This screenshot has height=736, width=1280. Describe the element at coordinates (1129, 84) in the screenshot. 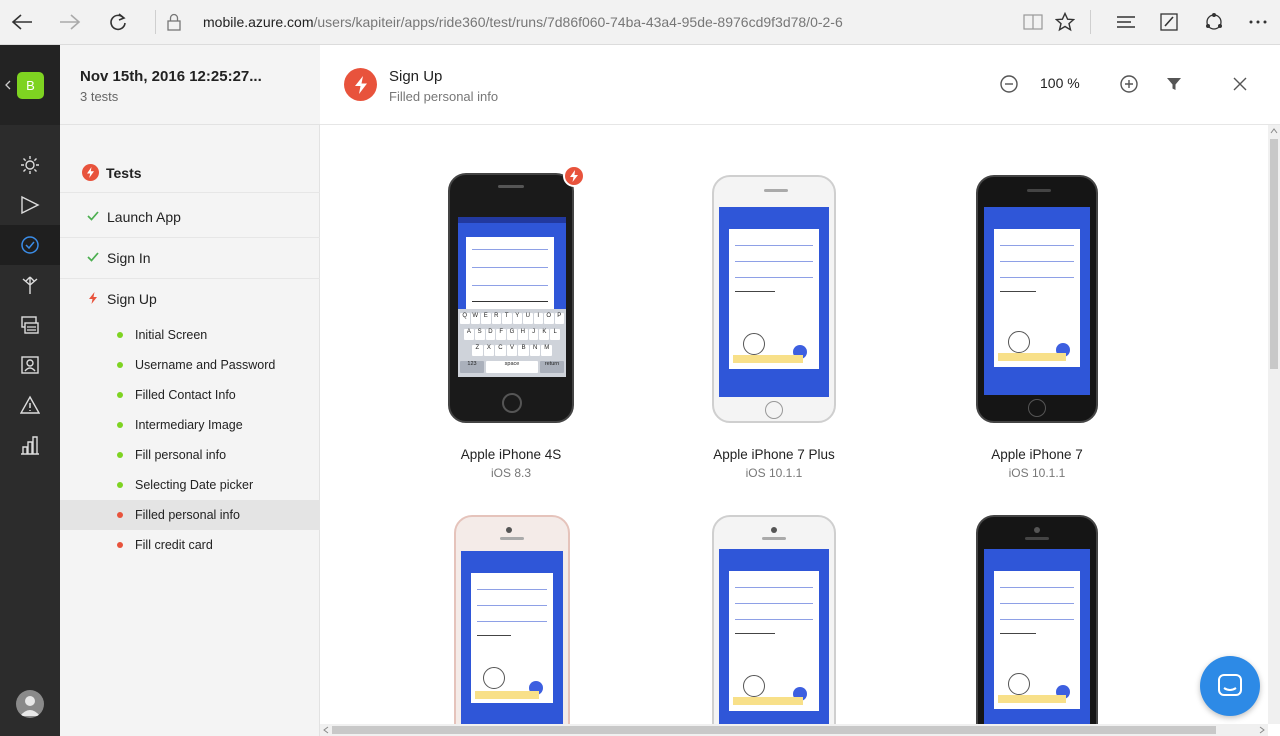

I see `zoom-in-icon` at that location.